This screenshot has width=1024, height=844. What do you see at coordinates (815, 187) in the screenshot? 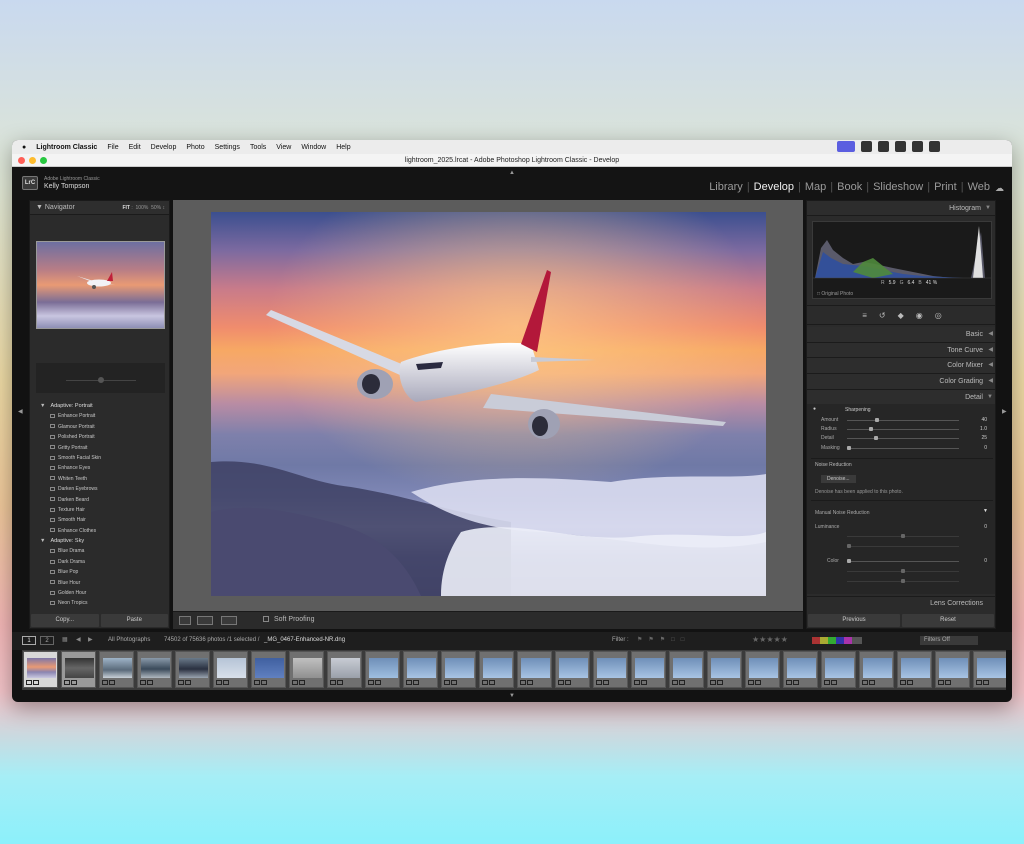
I see `module-map: Map` at bounding box center [815, 187].